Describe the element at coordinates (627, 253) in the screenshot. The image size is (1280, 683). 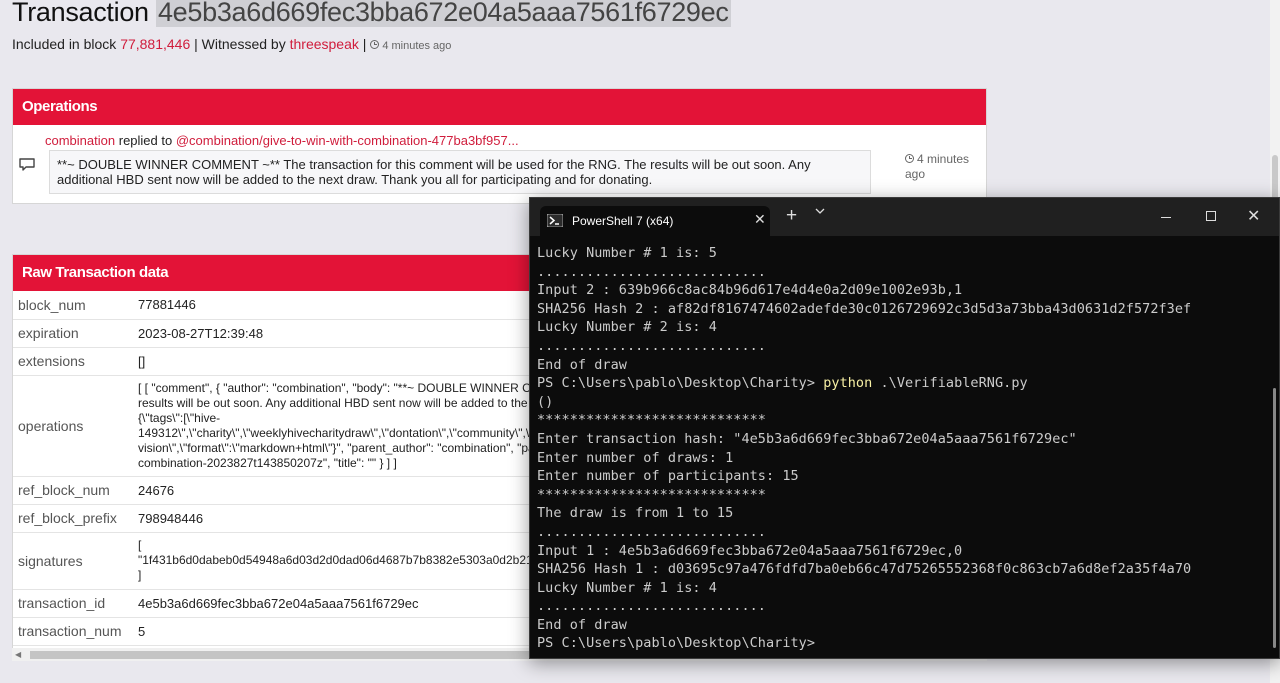
I see `terminal-line: Lucky Number # 1 is: 5` at that location.